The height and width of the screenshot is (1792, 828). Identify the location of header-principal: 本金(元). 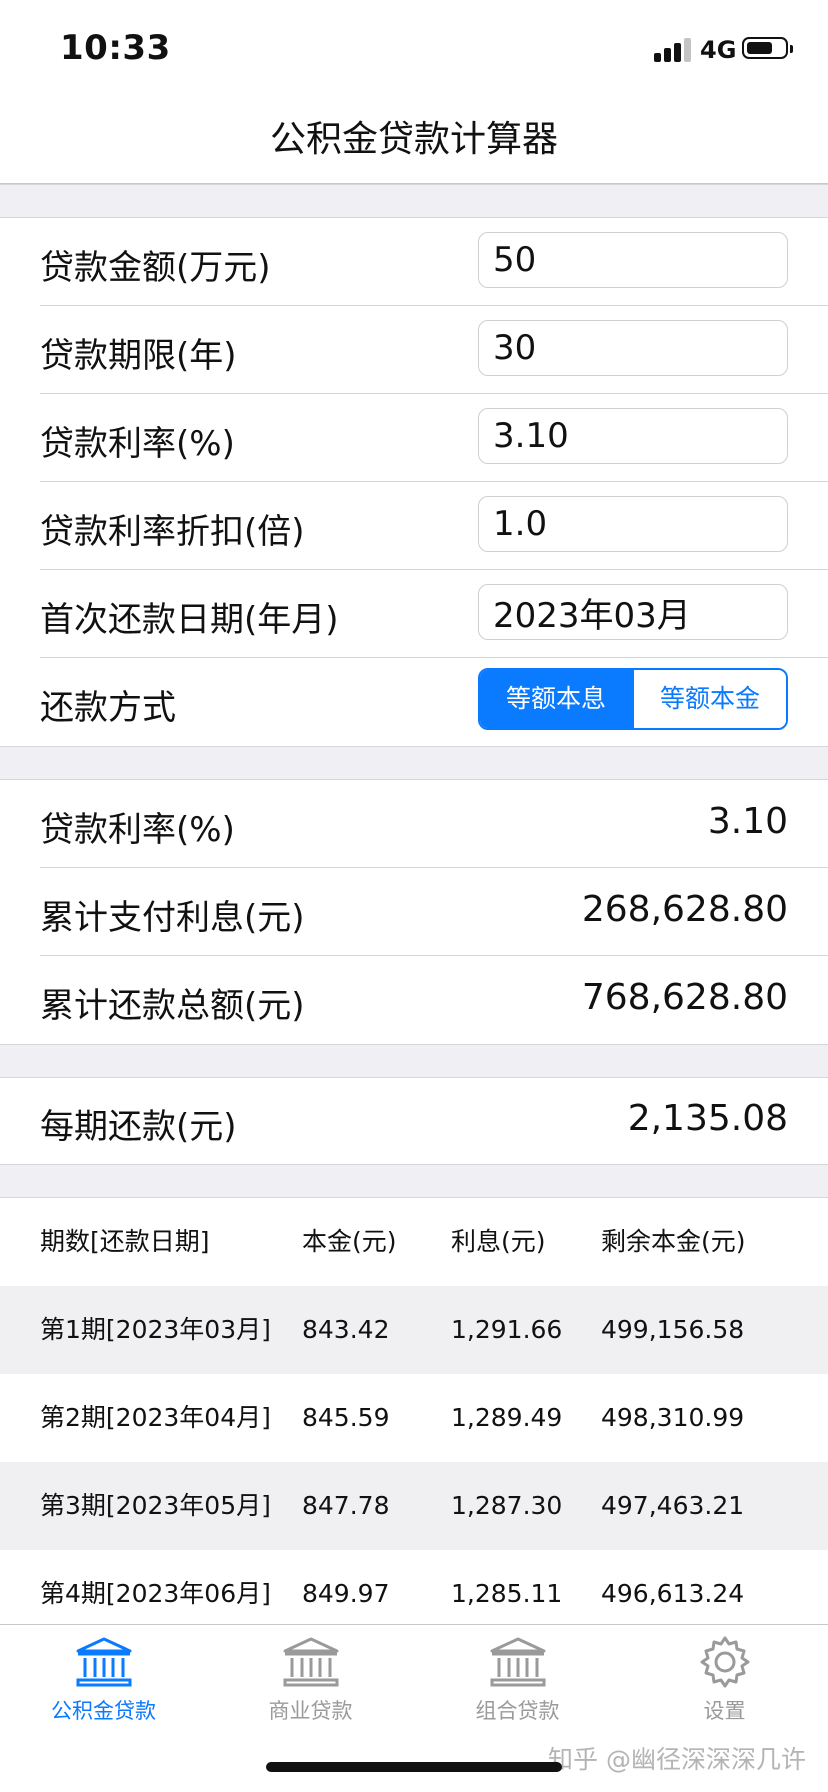
(349, 1241).